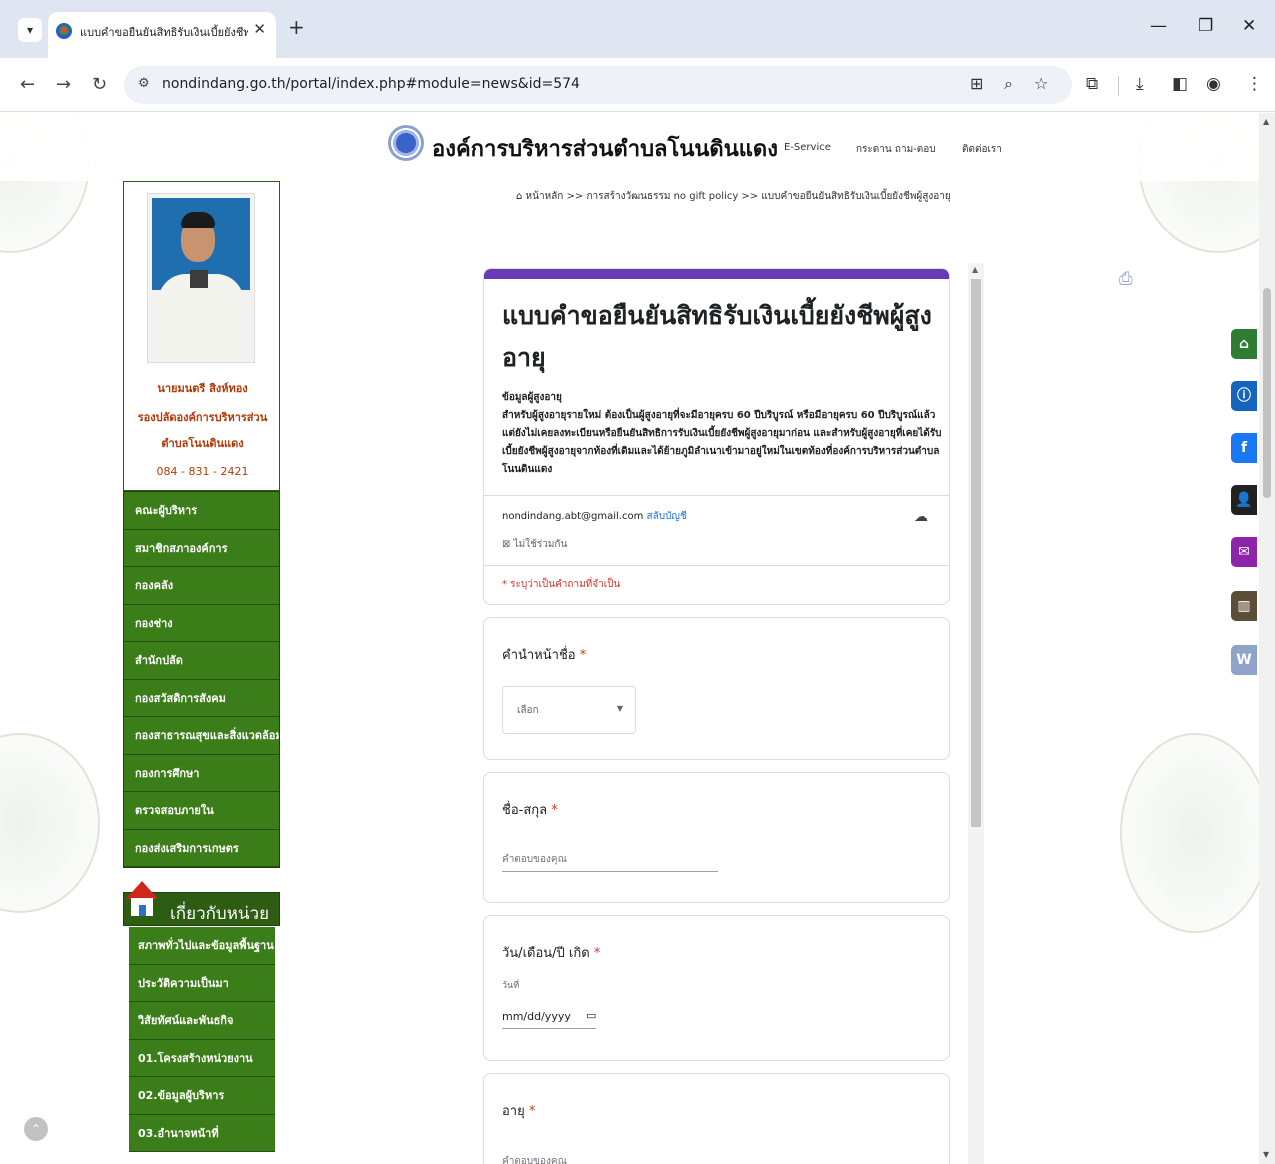 This screenshot has width=1275, height=1164. What do you see at coordinates (202, 946) in the screenshot?
I see `about-item-general-info: สภาพทั่วไปและข้อมูลพื้นฐาน` at bounding box center [202, 946].